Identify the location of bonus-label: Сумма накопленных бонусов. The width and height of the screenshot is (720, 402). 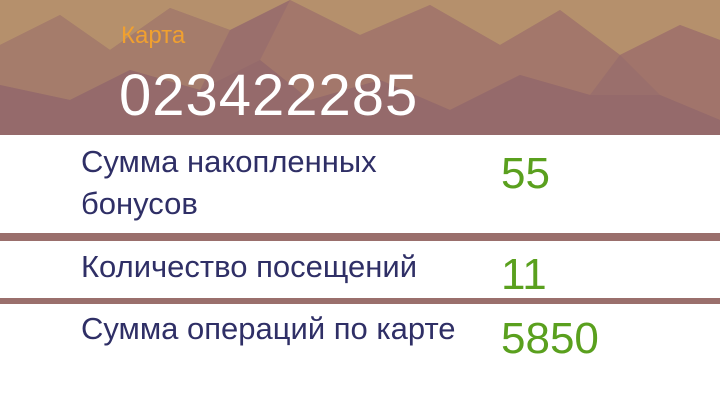
(229, 182).